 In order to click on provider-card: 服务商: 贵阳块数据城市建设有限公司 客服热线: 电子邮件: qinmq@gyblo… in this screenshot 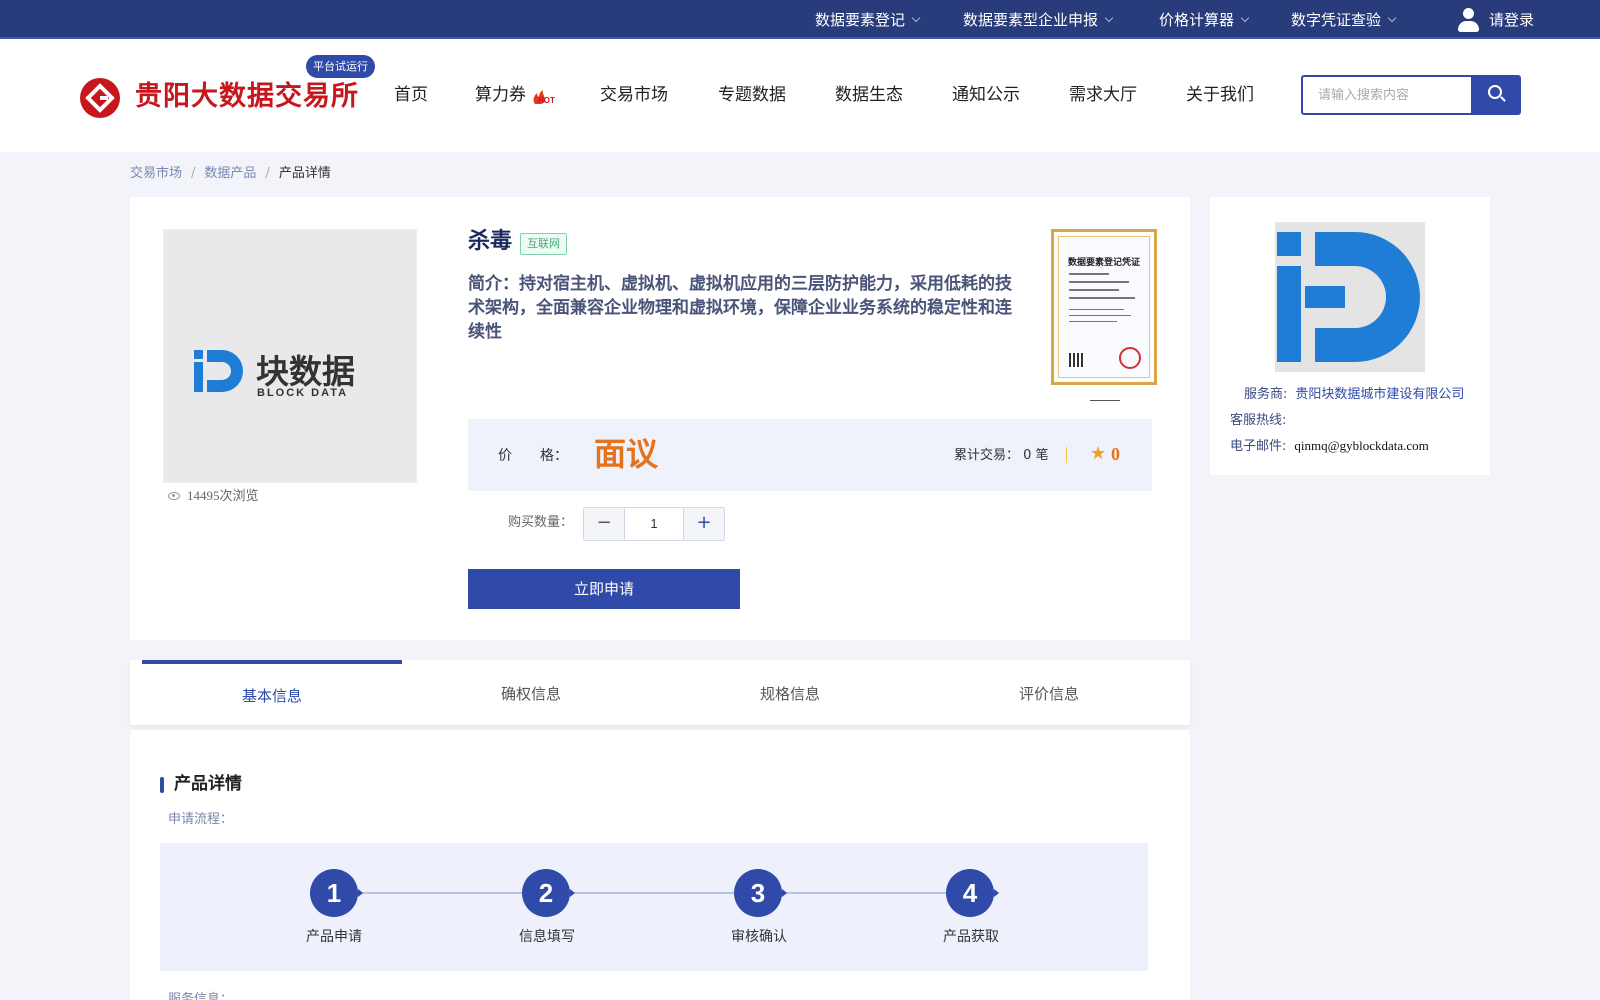, I will do `click(1350, 336)`.